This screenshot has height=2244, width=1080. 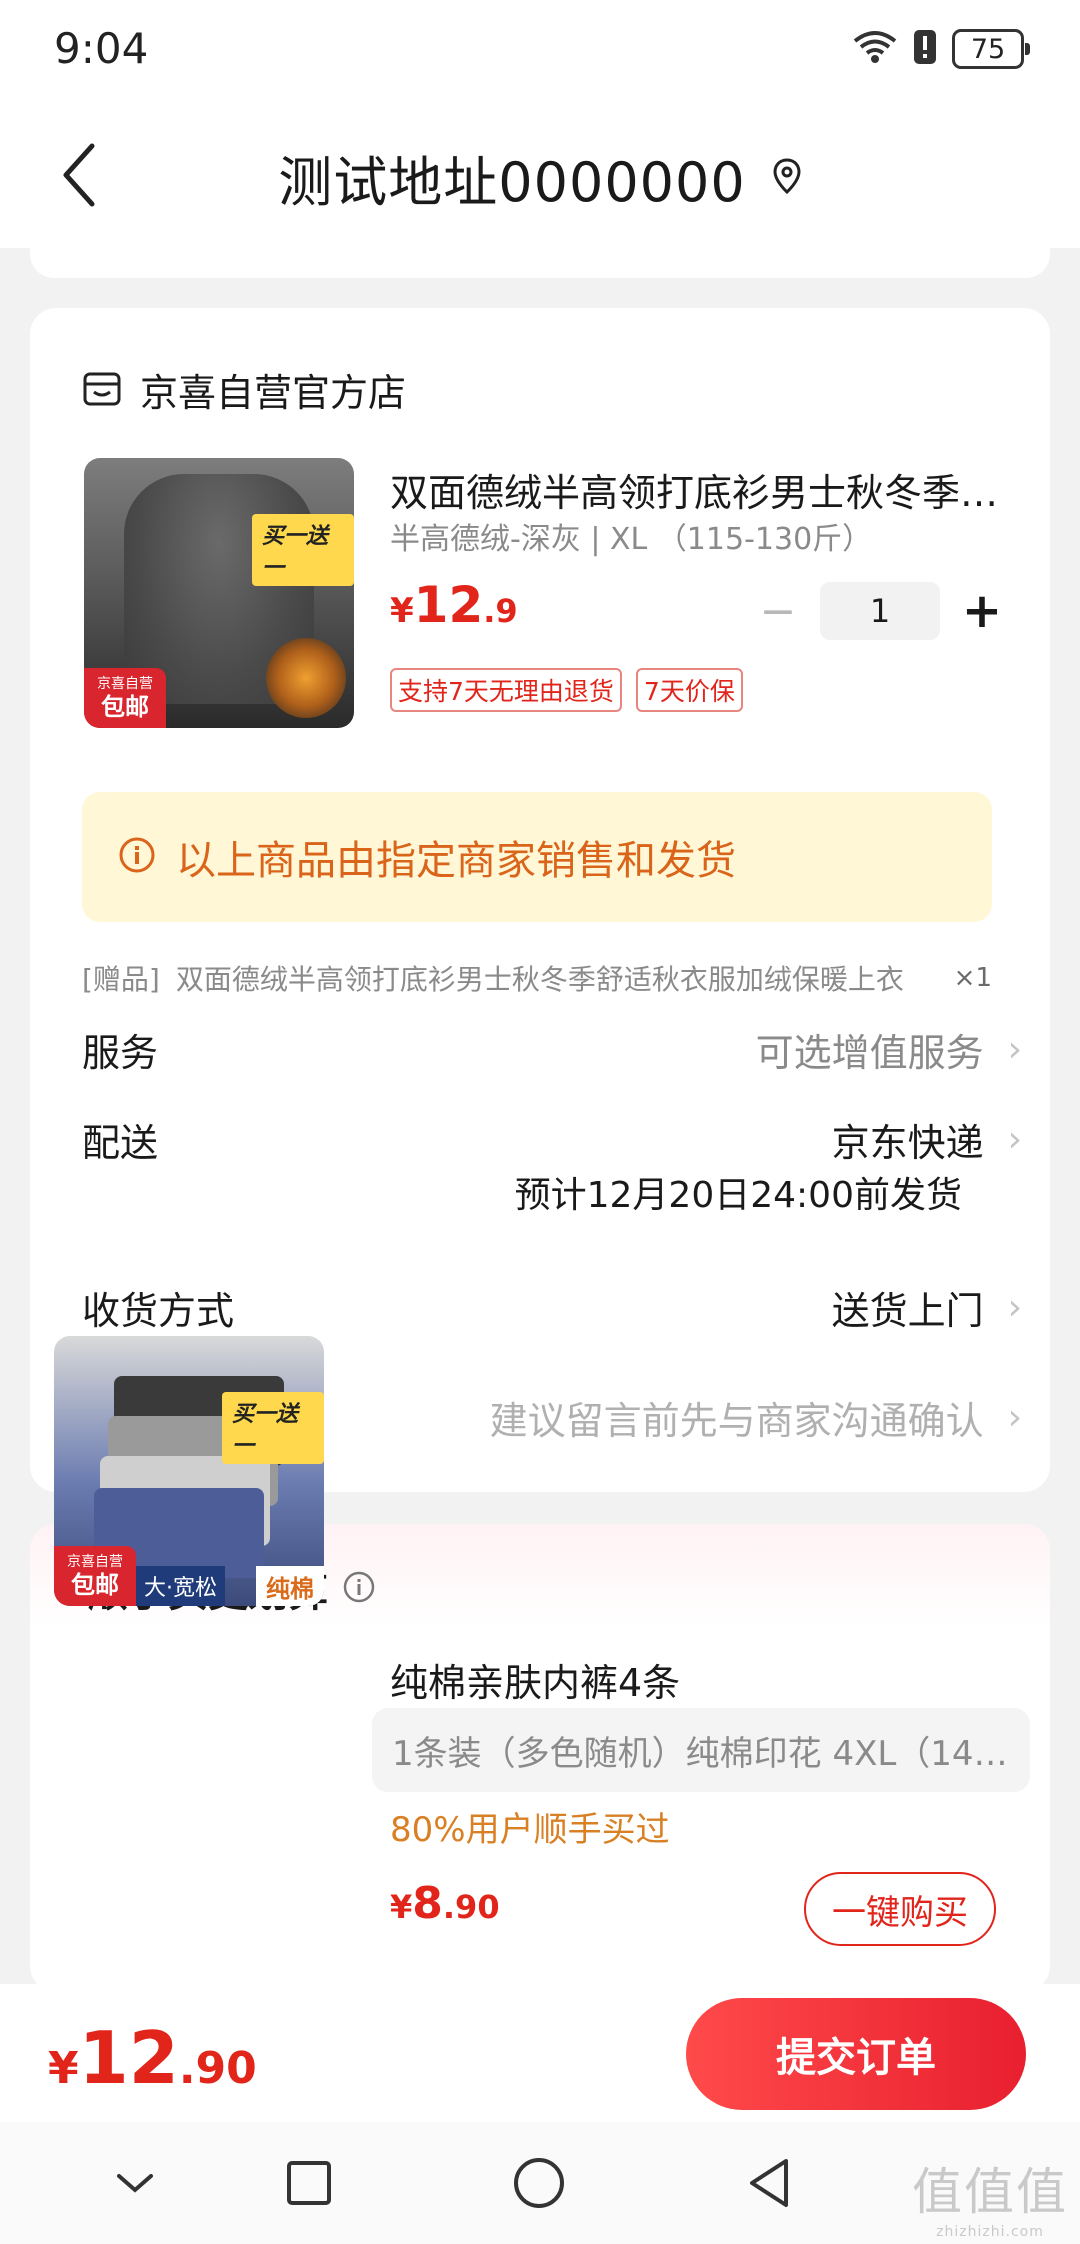 What do you see at coordinates (778, 611) in the screenshot?
I see `quantity-minus-button: −` at bounding box center [778, 611].